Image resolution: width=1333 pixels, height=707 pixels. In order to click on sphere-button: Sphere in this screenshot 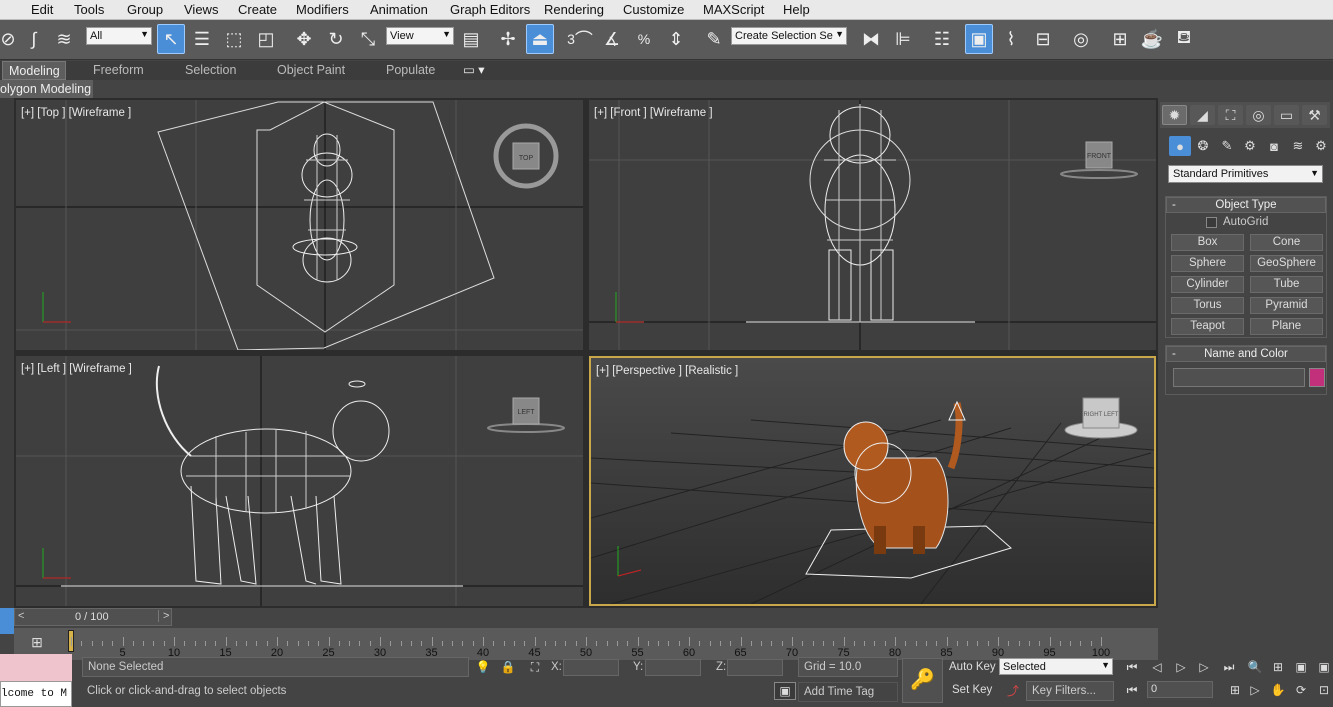, I will do `click(1207, 263)`.